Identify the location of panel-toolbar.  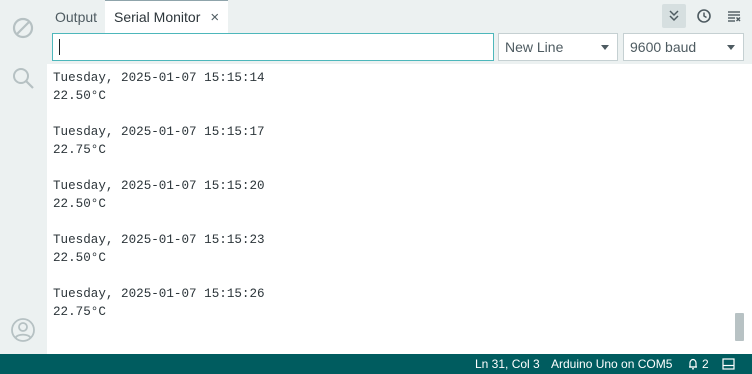
(707, 16).